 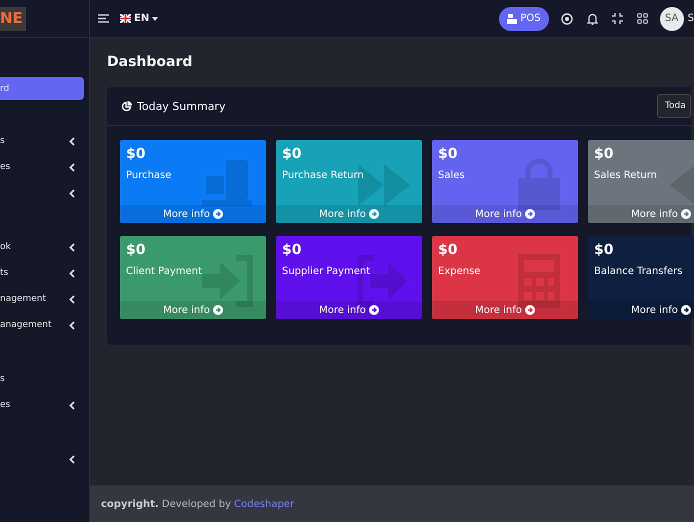 I want to click on apps-grid-icon, so click(x=642, y=18).